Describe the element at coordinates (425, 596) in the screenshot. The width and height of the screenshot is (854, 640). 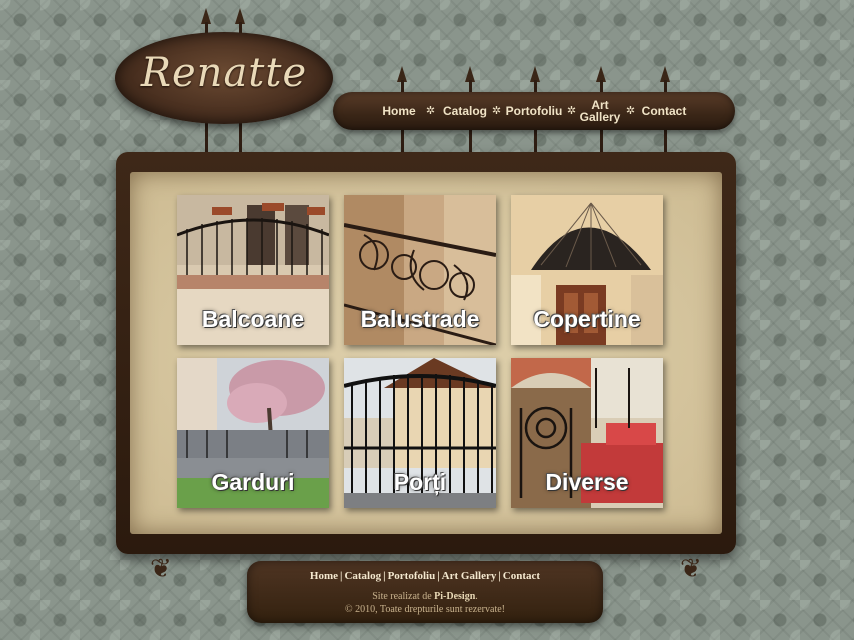
I see `footer-credit: Site realizat de Pi-Design.` at that location.